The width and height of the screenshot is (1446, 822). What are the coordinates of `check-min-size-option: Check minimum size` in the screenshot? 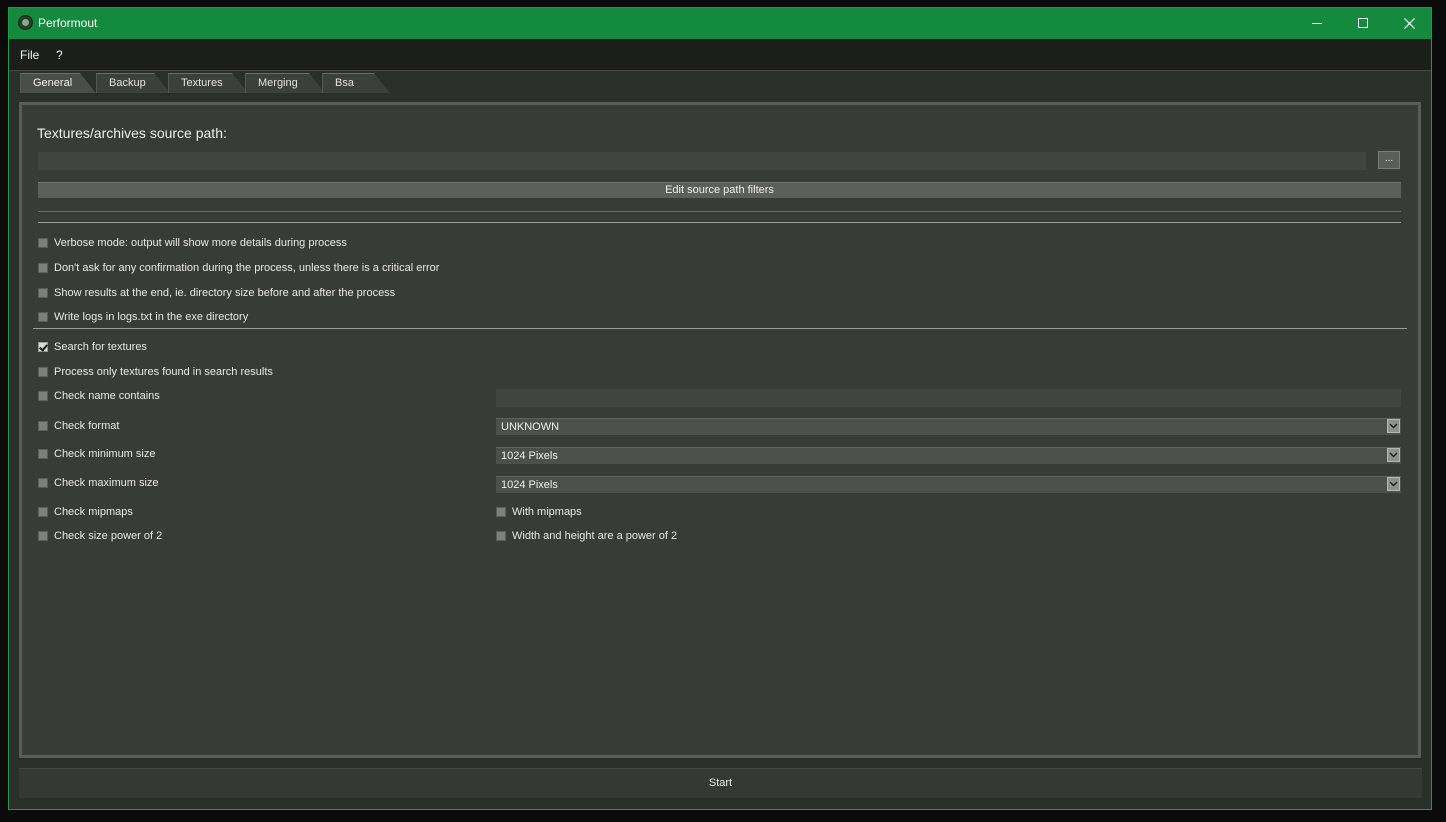 It's located at (96, 454).